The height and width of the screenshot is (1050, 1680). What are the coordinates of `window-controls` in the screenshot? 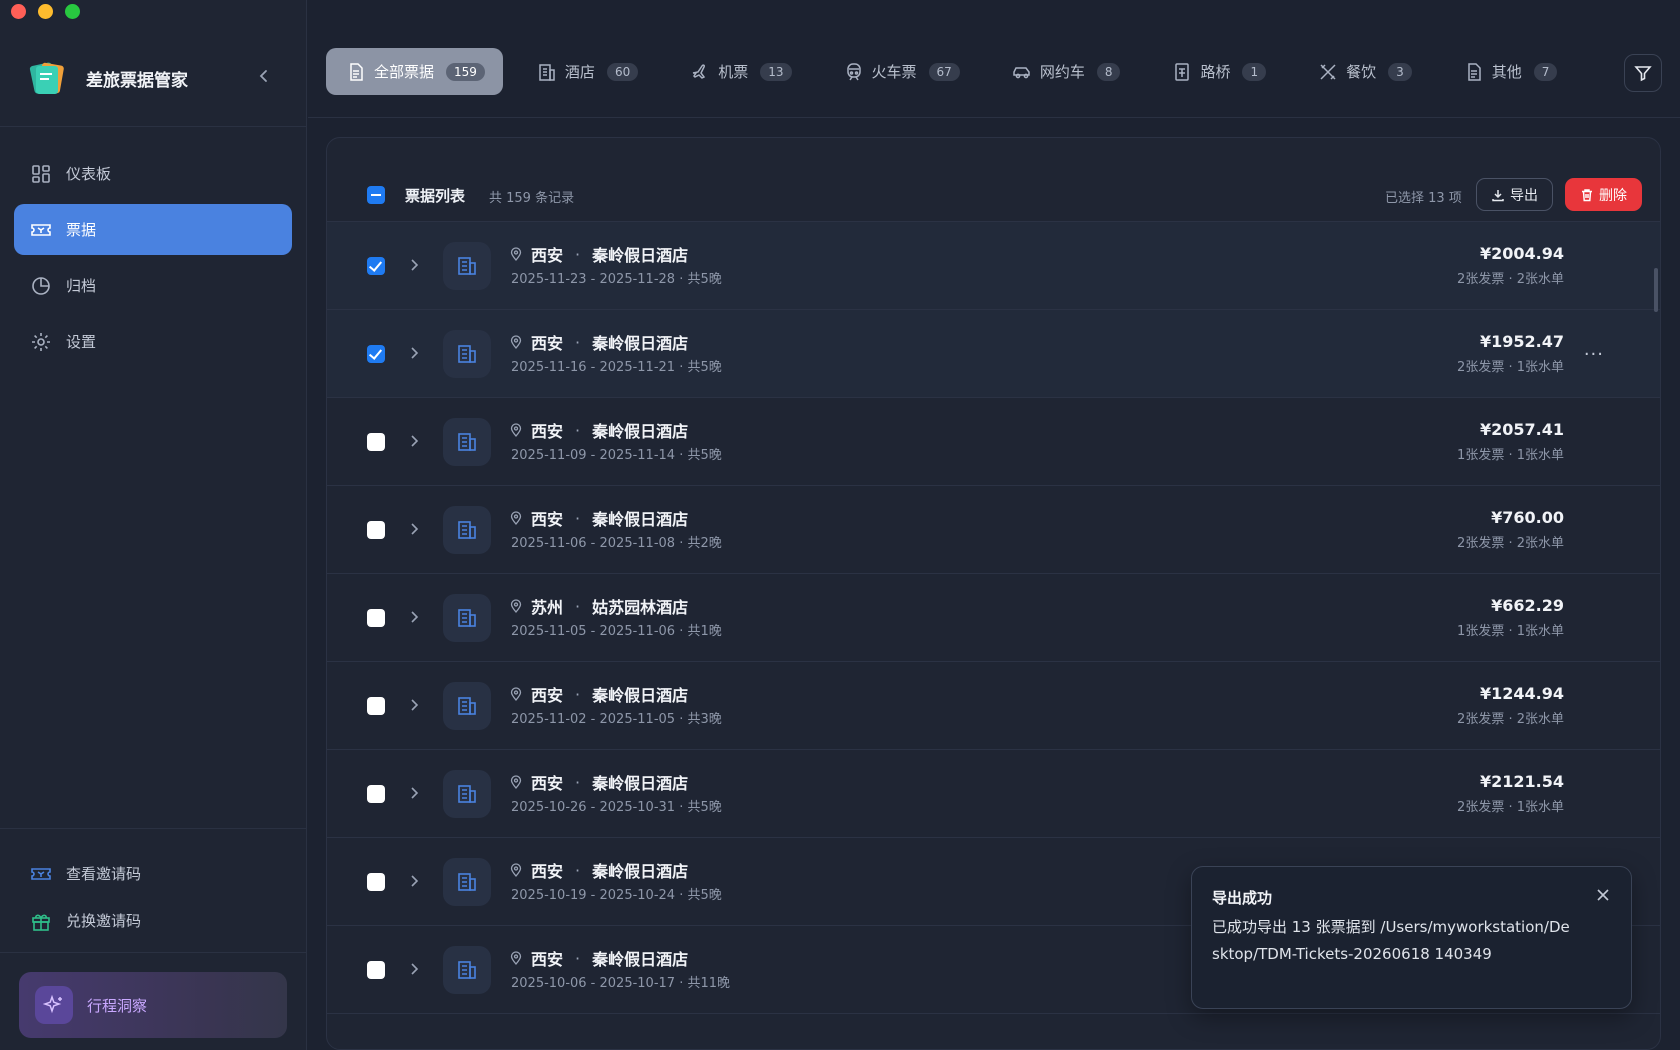 It's located at (45, 11).